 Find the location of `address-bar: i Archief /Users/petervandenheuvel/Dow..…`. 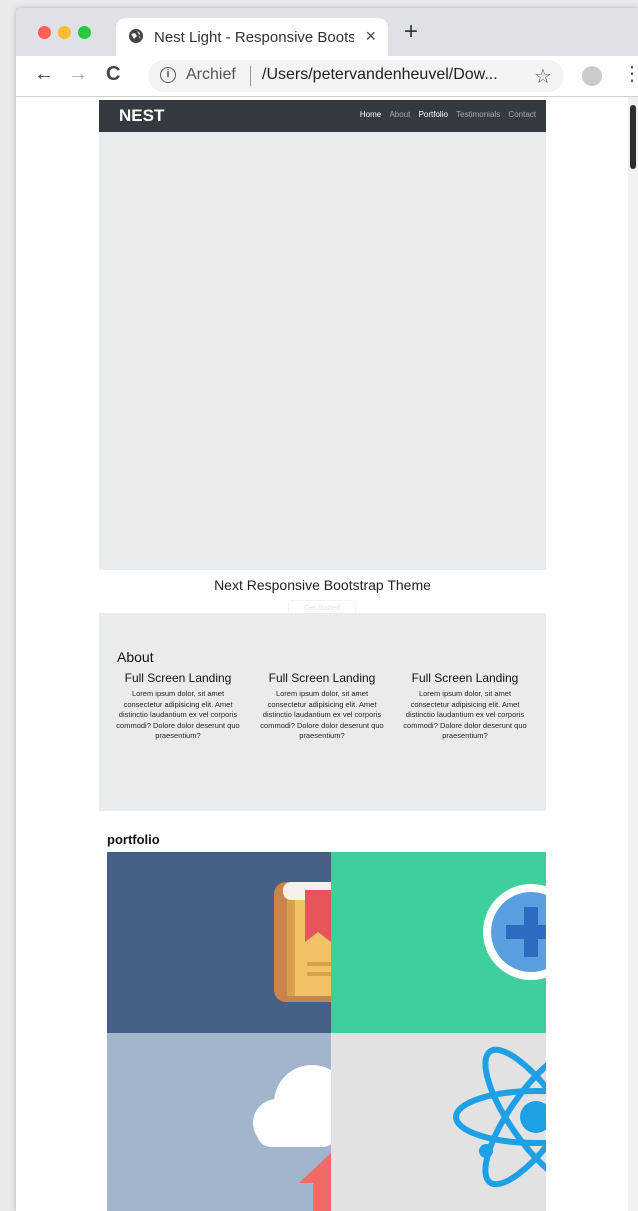

address-bar: i Archief /Users/petervandenheuvel/Dow..… is located at coordinates (356, 76).